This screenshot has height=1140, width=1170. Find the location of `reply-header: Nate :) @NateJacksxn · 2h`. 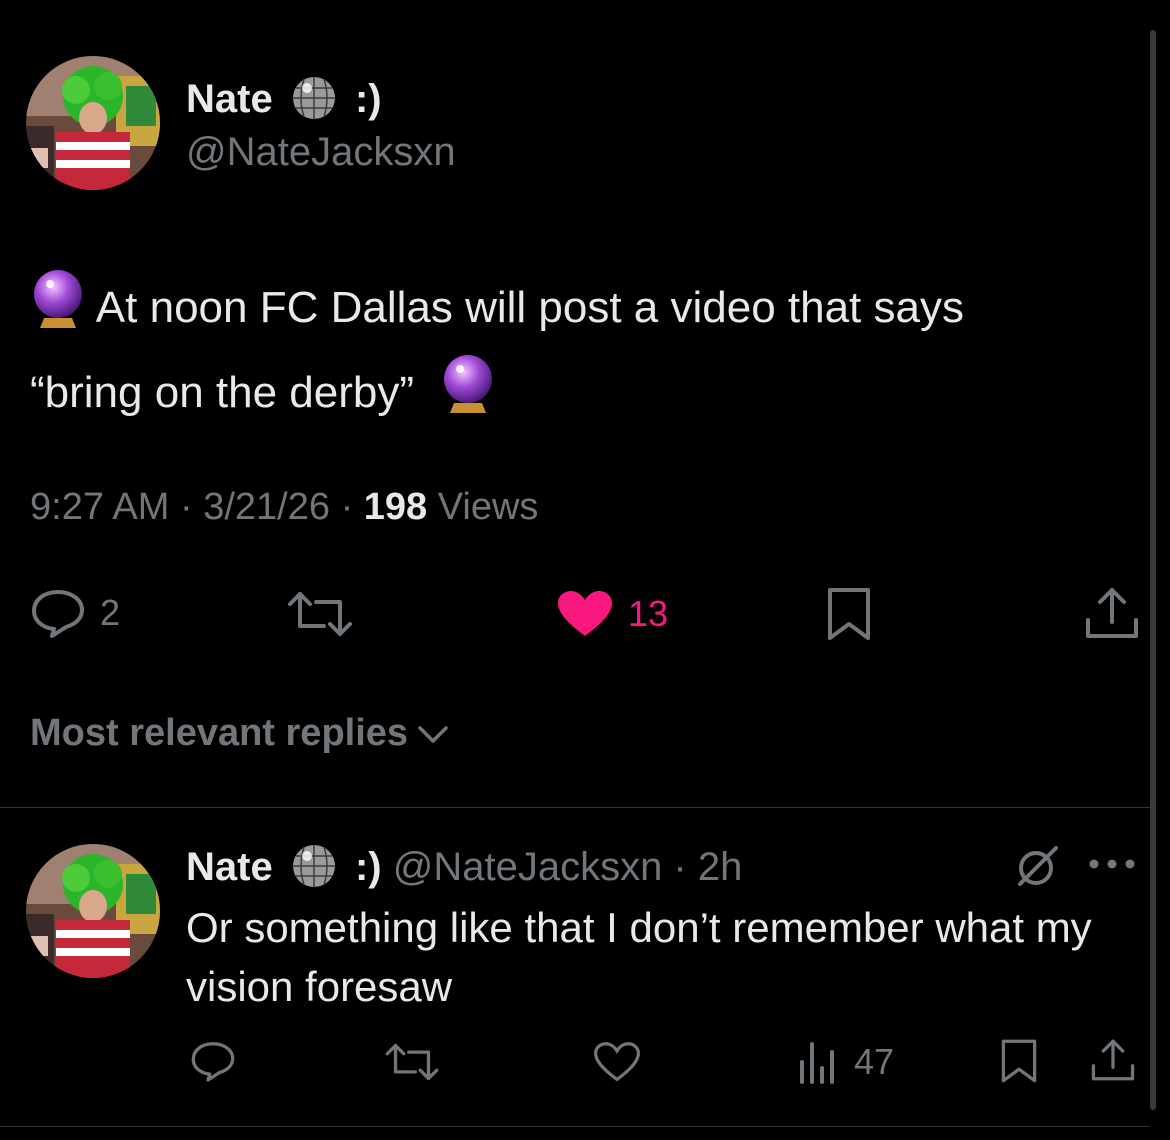

reply-header: Nate :) @NateJacksxn · 2h is located at coordinates (464, 869).